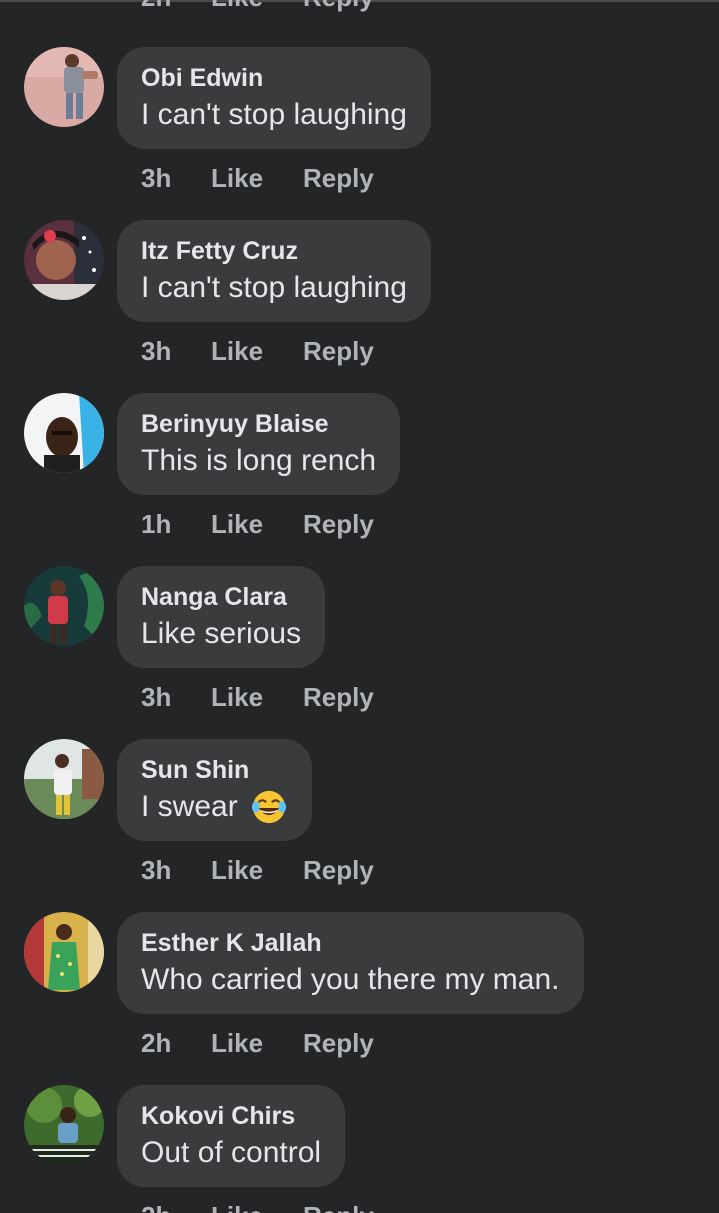 The height and width of the screenshot is (1213, 719). I want to click on comment-bubble: Obi Edwin I can't stop laughing, so click(274, 98).